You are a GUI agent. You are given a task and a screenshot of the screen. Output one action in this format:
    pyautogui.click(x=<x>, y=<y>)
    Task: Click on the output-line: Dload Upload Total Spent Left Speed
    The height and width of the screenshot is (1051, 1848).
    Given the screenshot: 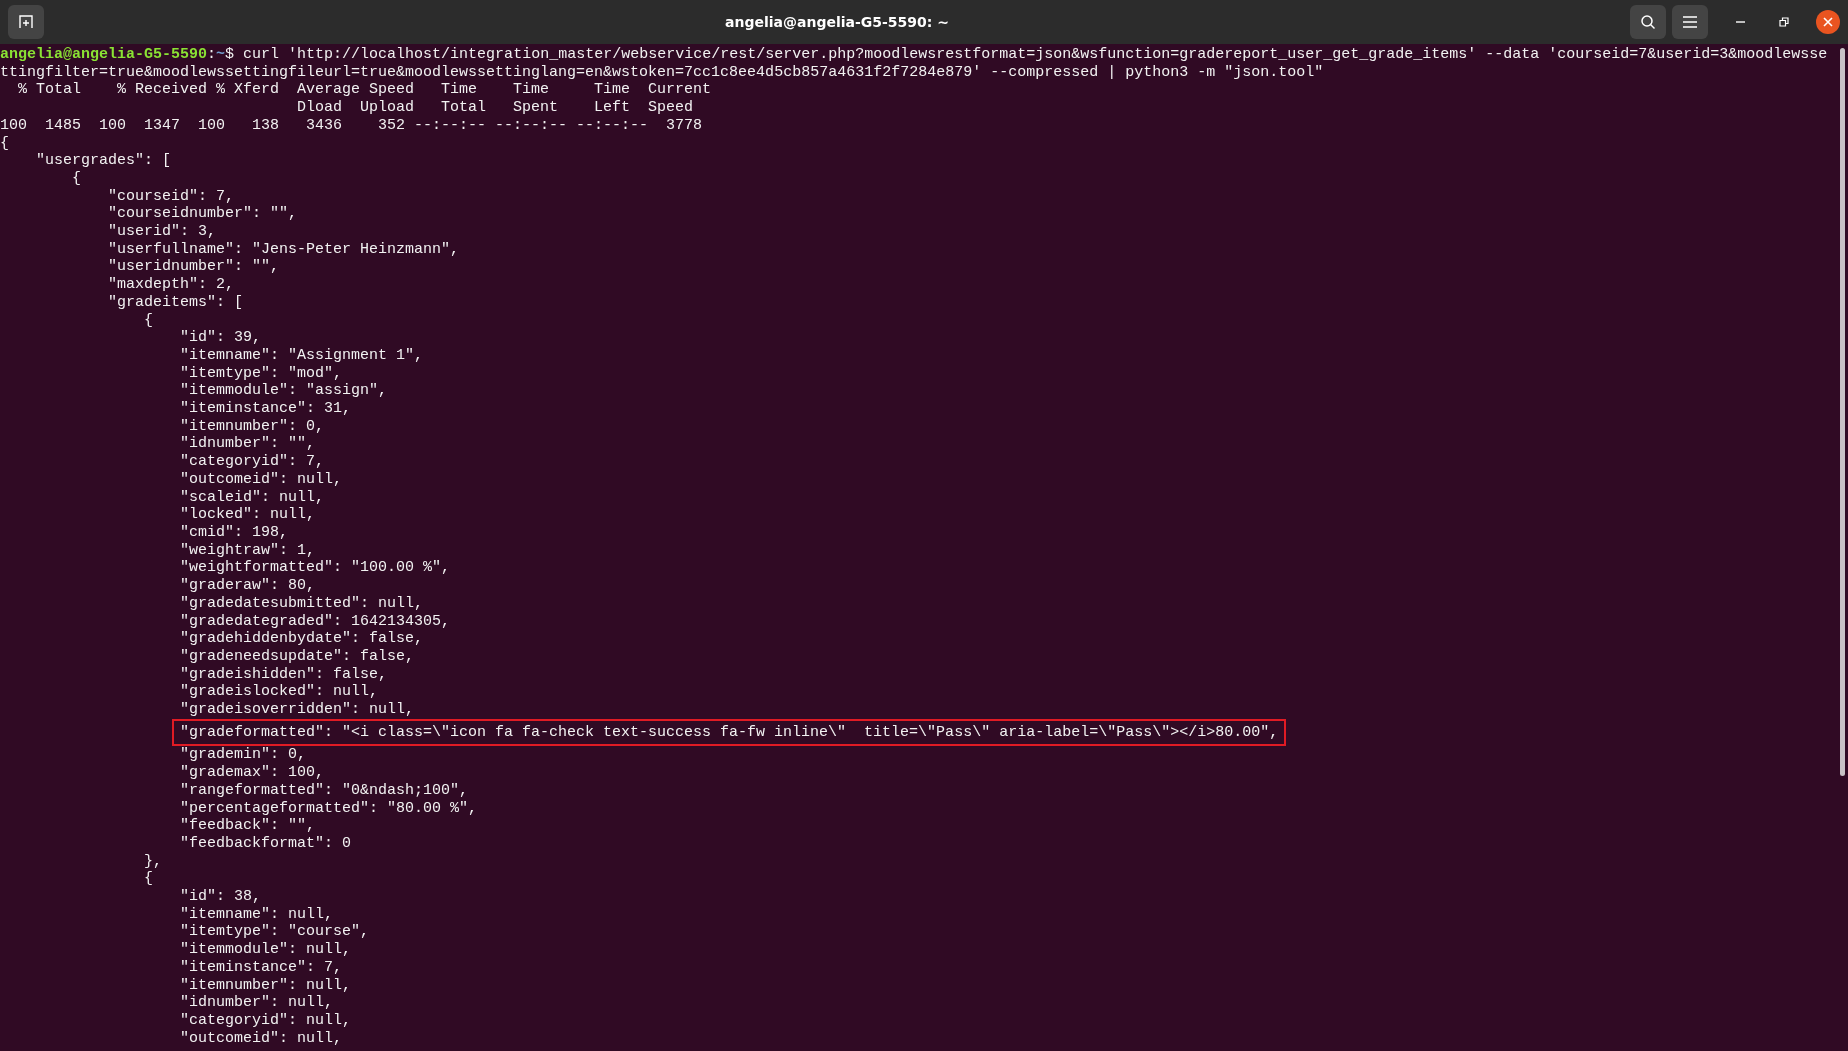 What is the action you would take?
    pyautogui.click(x=495, y=108)
    